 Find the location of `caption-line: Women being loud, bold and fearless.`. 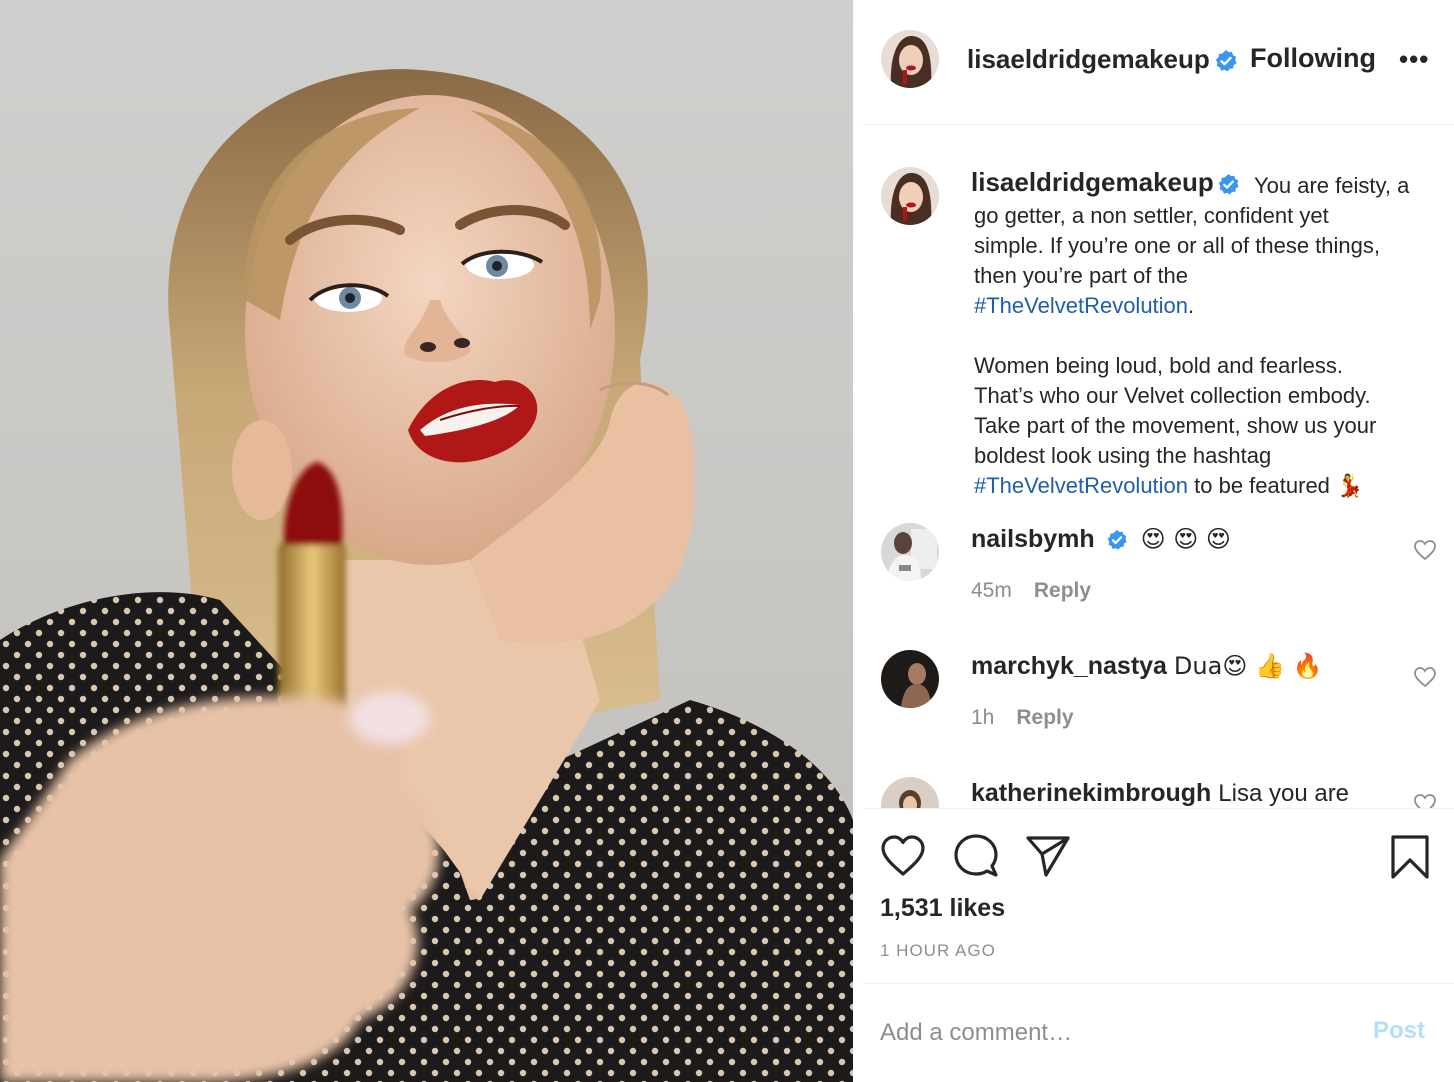

caption-line: Women being loud, bold and fearless. is located at coordinates (1158, 365).